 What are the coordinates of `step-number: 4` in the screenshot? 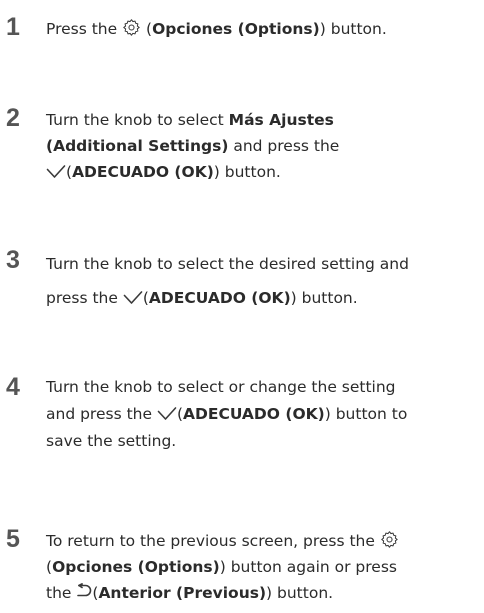 It's located at (13, 387).